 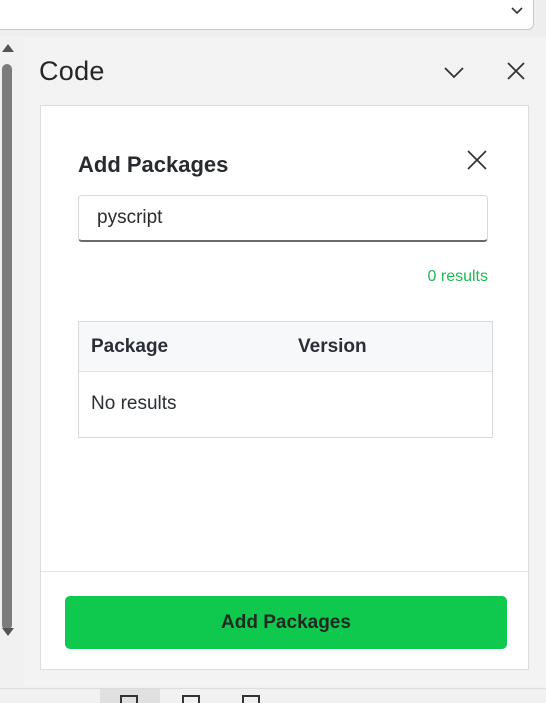 What do you see at coordinates (8, 632) in the screenshot?
I see `scroll-down-arrow-icon` at bounding box center [8, 632].